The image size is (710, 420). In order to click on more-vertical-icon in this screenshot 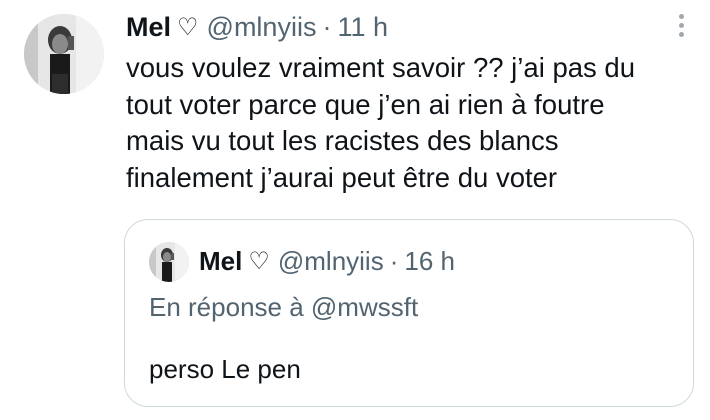, I will do `click(681, 29)`.